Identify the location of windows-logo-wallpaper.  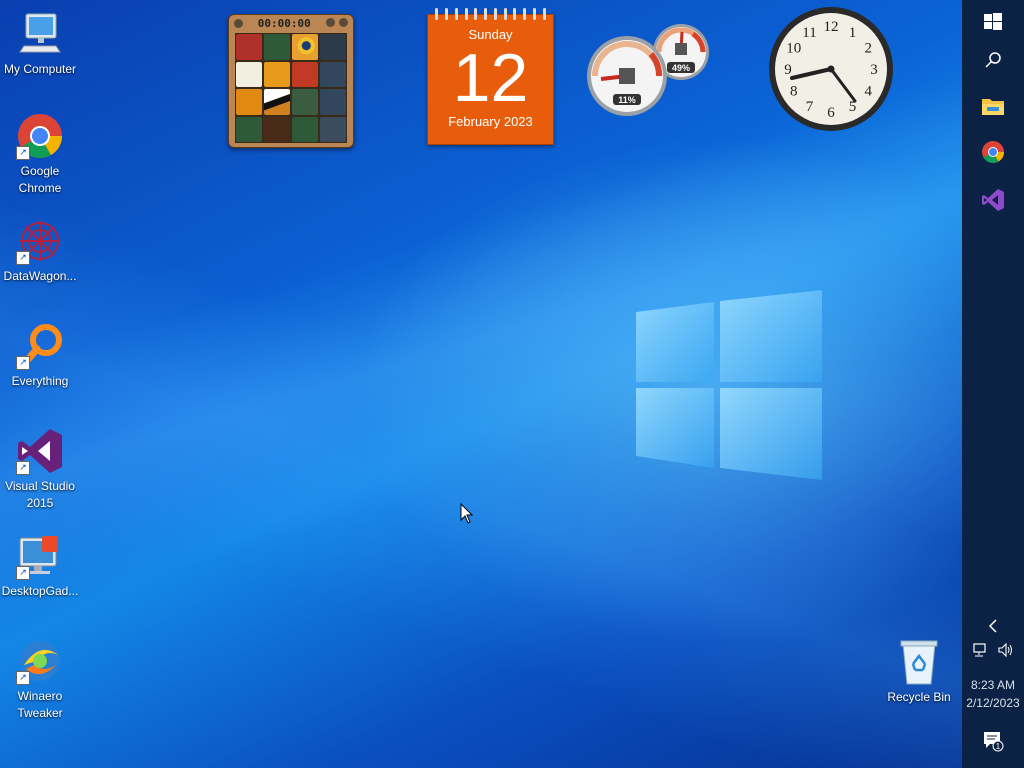
(729, 385).